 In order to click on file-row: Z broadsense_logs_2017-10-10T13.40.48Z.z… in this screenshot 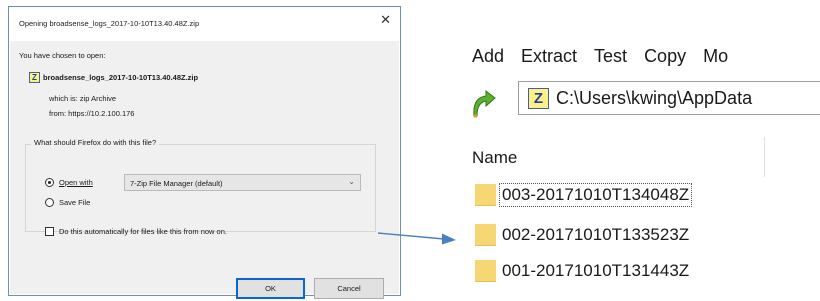, I will do `click(113, 77)`.